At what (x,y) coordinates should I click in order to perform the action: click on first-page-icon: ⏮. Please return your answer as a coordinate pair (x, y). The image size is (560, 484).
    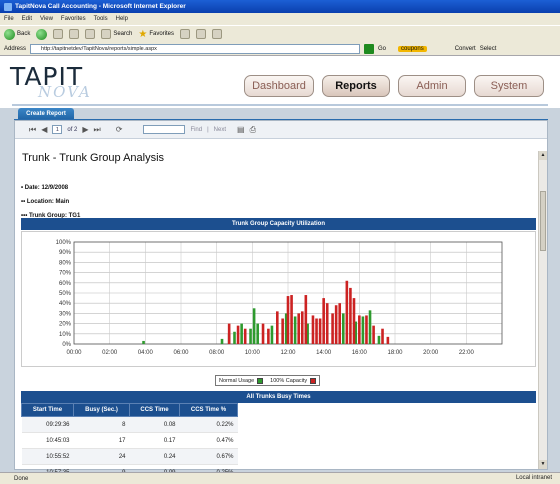
    Looking at the image, I should click on (32, 130).